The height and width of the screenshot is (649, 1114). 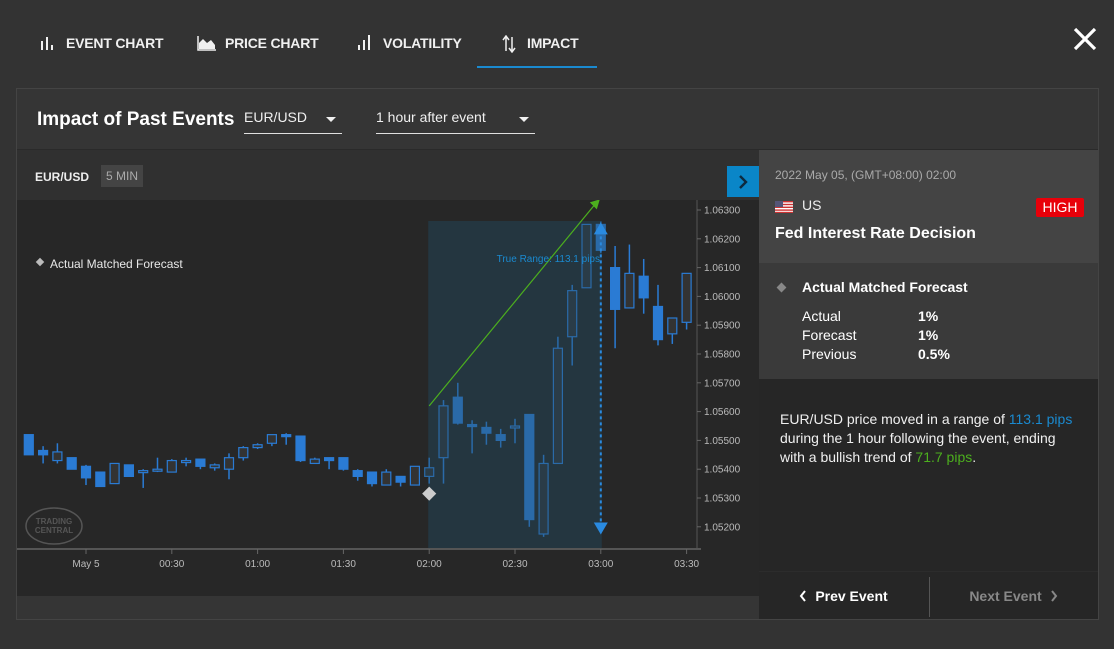 I want to click on chart-toolbar: EUR/USD 5 MIN, so click(x=388, y=175).